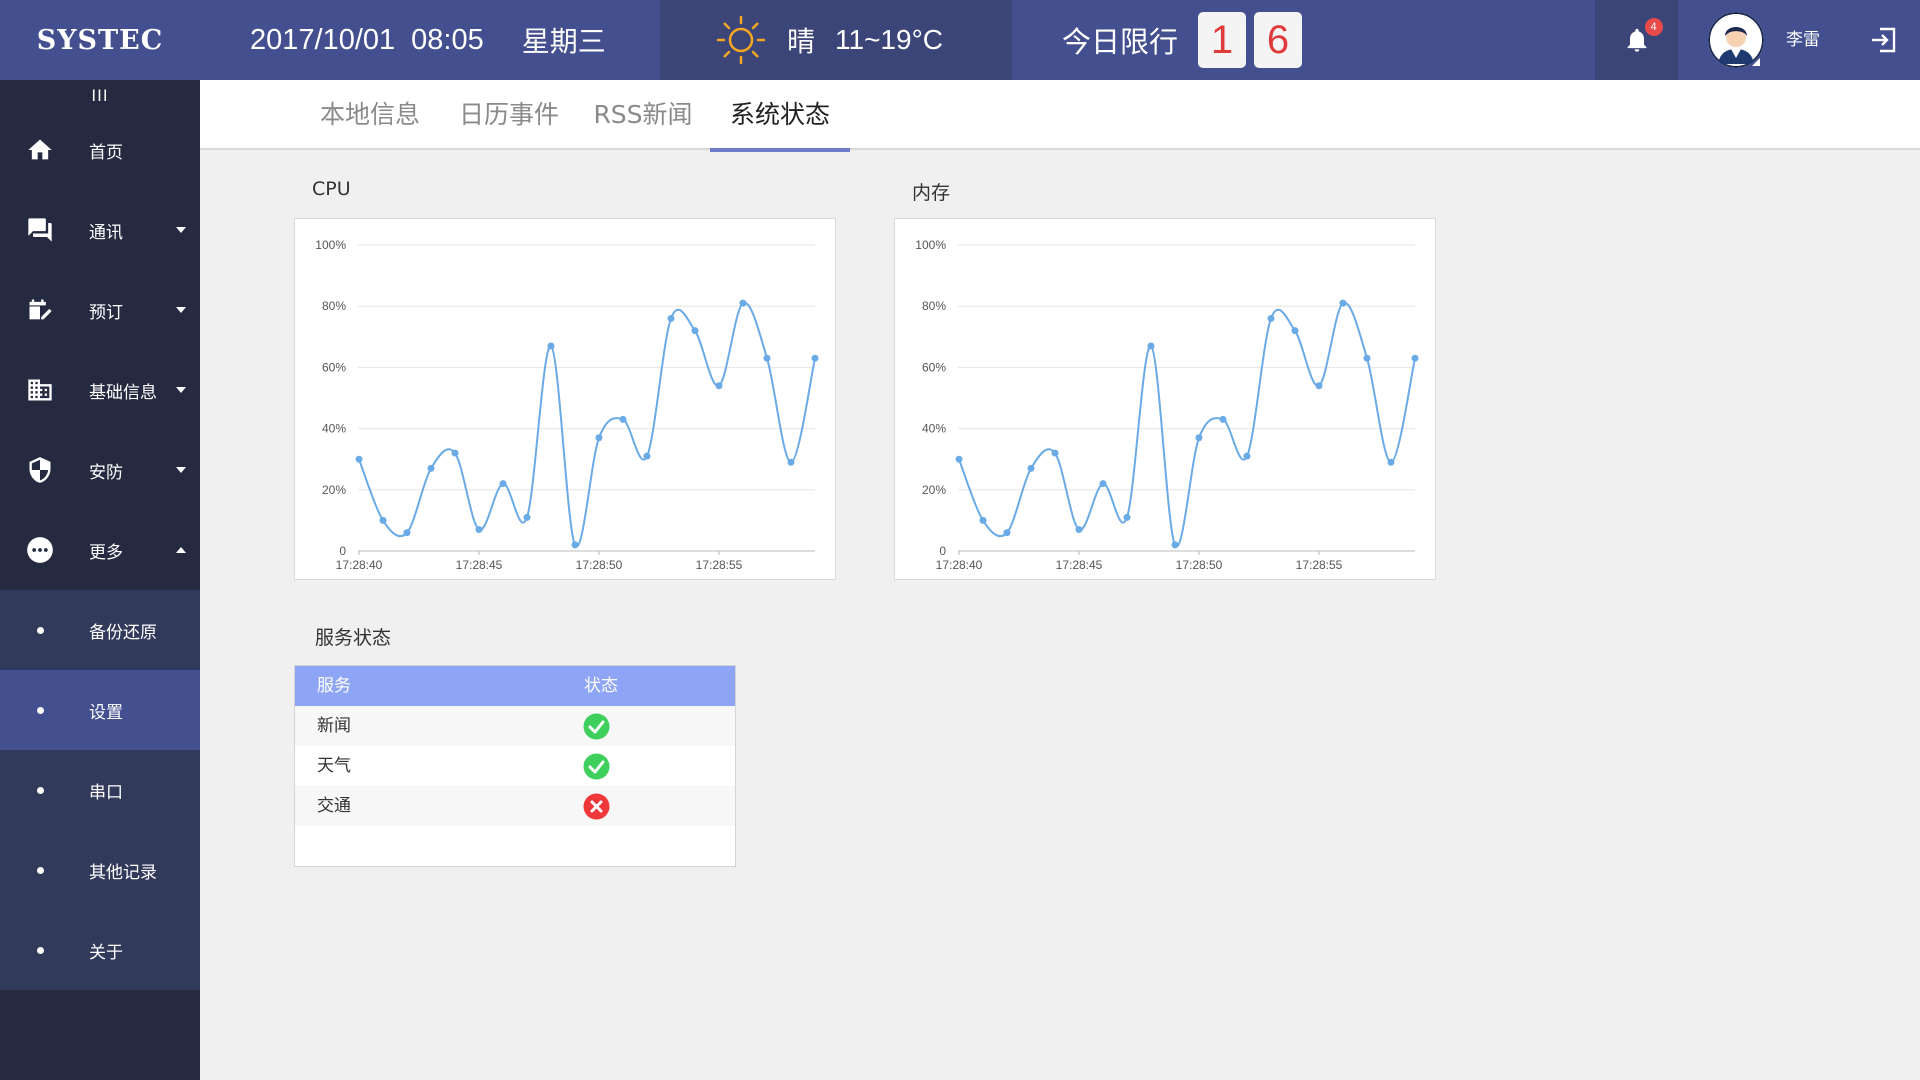 This screenshot has width=1920, height=1080. What do you see at coordinates (428, 40) in the screenshot?
I see `datetime: 2017/10/01 08:05 星期三` at bounding box center [428, 40].